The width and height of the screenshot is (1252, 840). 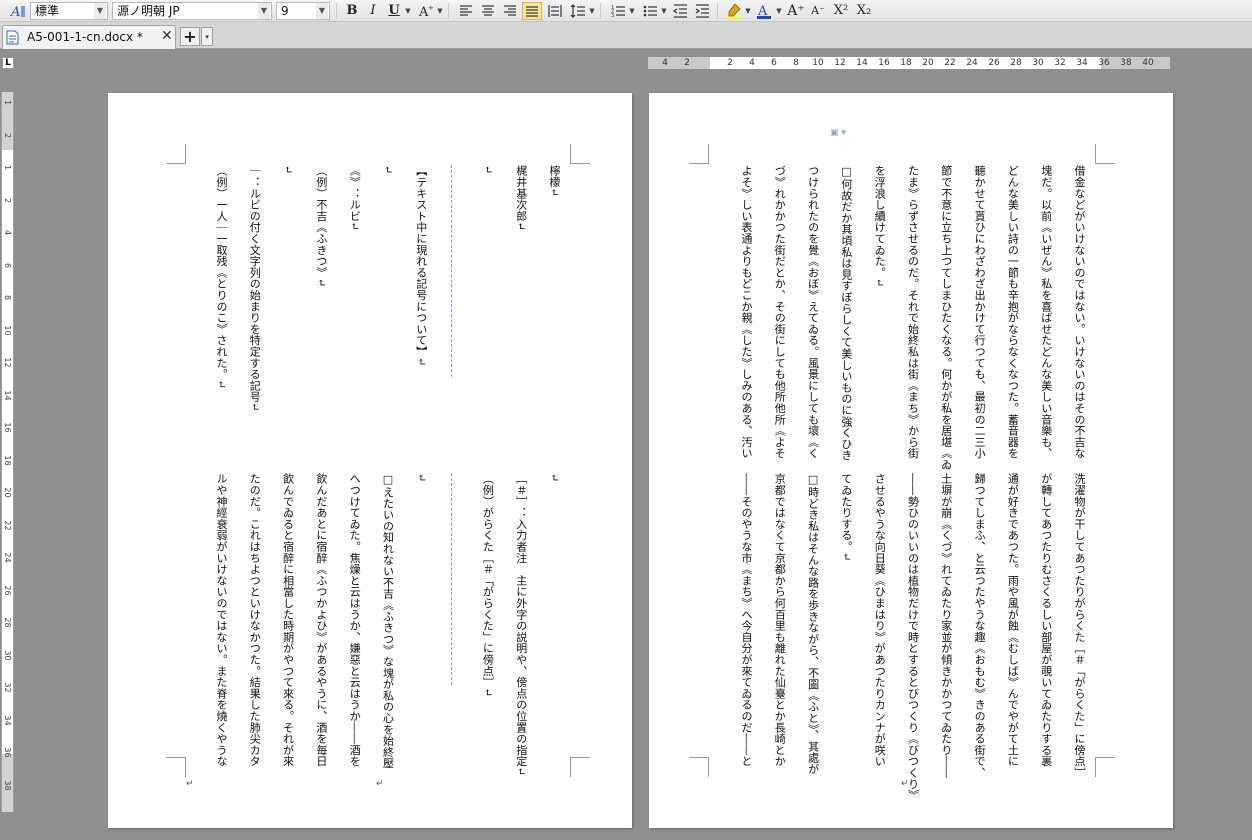 What do you see at coordinates (7, 525) in the screenshot?
I see `ruler-tick-label: 22` at bounding box center [7, 525].